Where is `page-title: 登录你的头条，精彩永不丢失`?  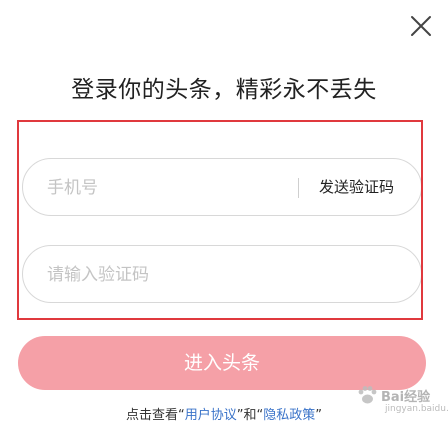
page-title: 登录你的头条，精彩永不丢失 is located at coordinates (224, 90).